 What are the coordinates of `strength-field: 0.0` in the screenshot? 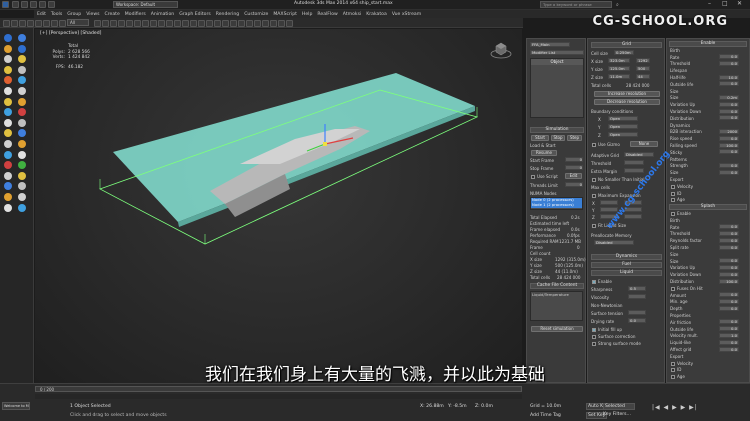 It's located at (729, 165).